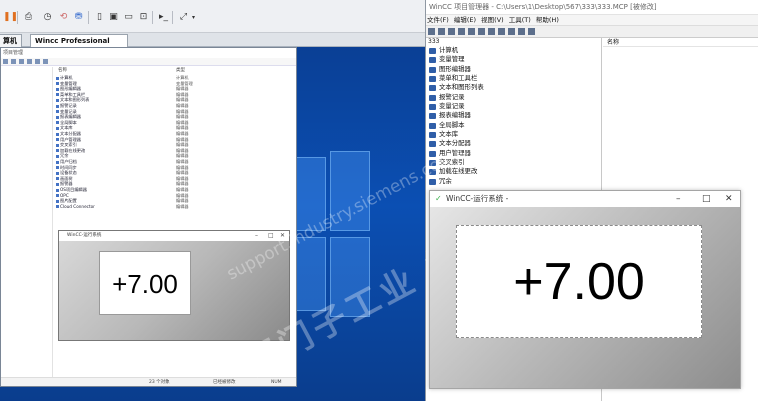  I want to click on tree-item: 变量管理, so click(513, 59).